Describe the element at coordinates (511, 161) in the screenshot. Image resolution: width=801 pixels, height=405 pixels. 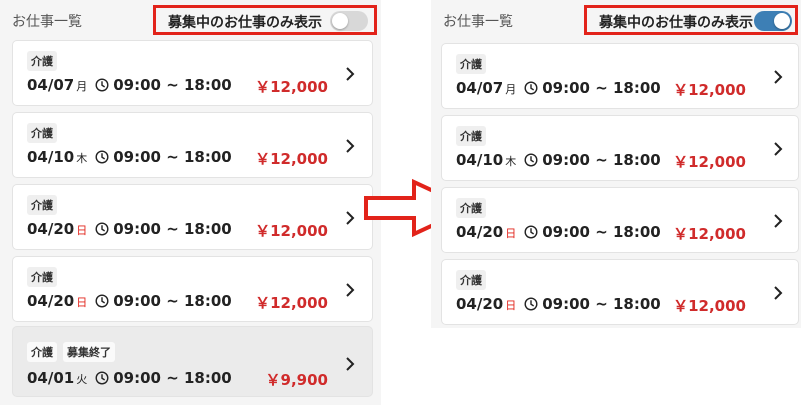
I see `job-weekday: 木` at that location.